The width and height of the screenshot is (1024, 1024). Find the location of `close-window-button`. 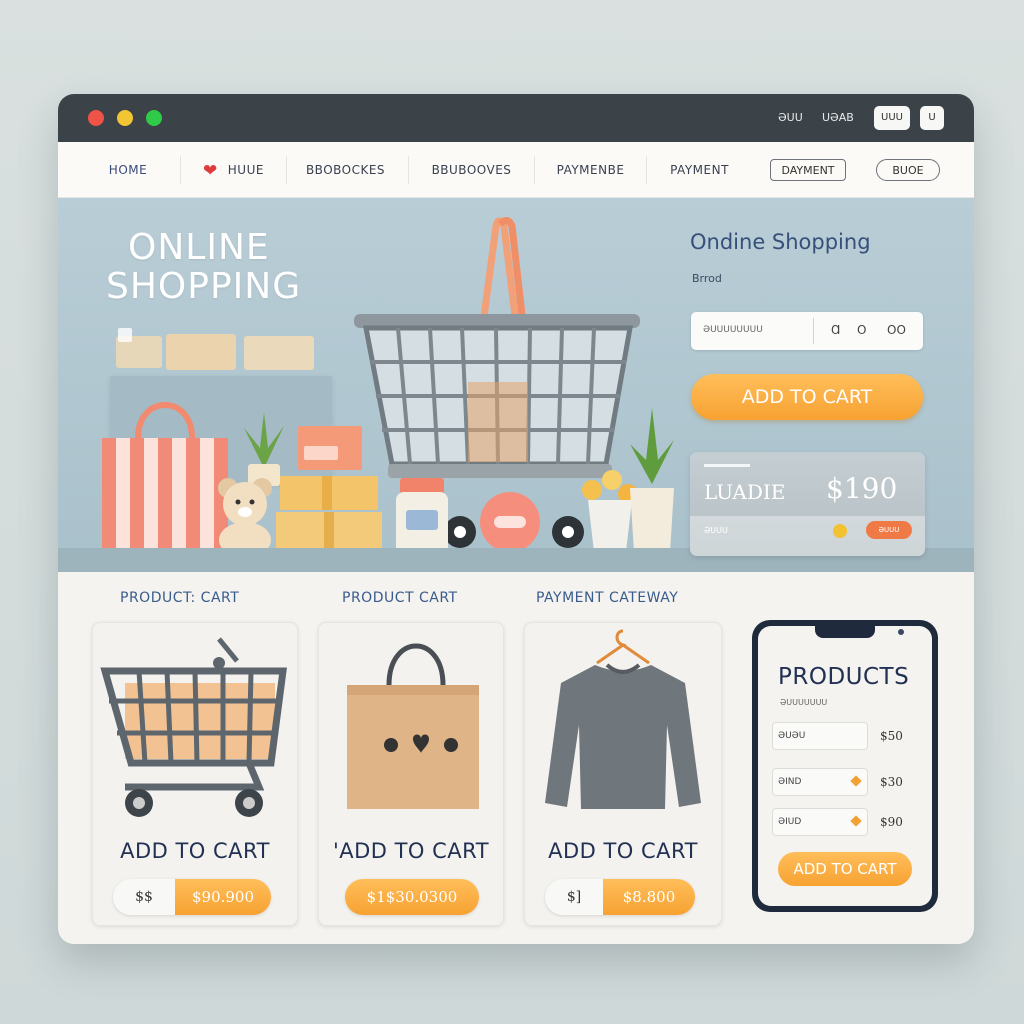

close-window-button is located at coordinates (96, 118).